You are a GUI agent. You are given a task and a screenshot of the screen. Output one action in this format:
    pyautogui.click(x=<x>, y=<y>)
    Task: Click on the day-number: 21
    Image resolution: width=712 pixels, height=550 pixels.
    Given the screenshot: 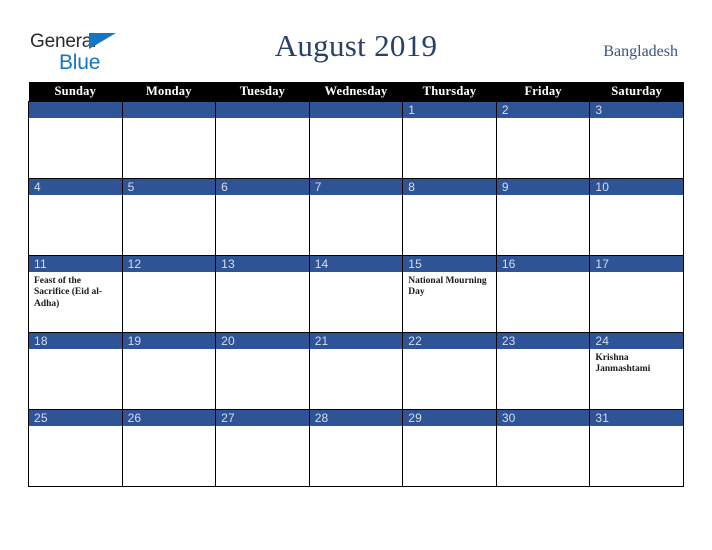 What is the action you would take?
    pyautogui.click(x=356, y=340)
    